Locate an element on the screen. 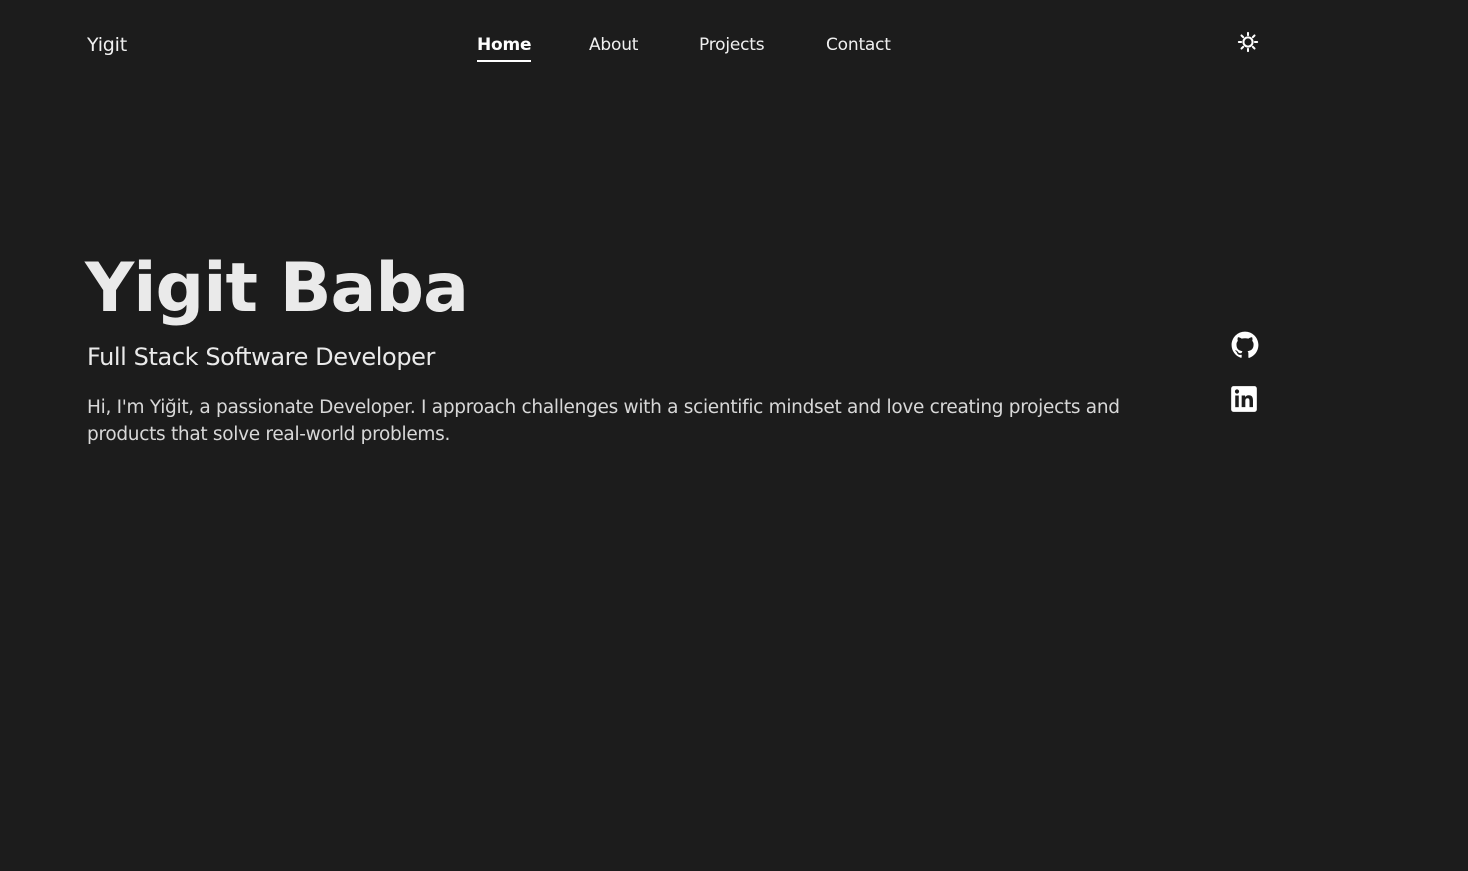 The width and height of the screenshot is (1468, 871). nav-link-contact: Contact is located at coordinates (858, 45).